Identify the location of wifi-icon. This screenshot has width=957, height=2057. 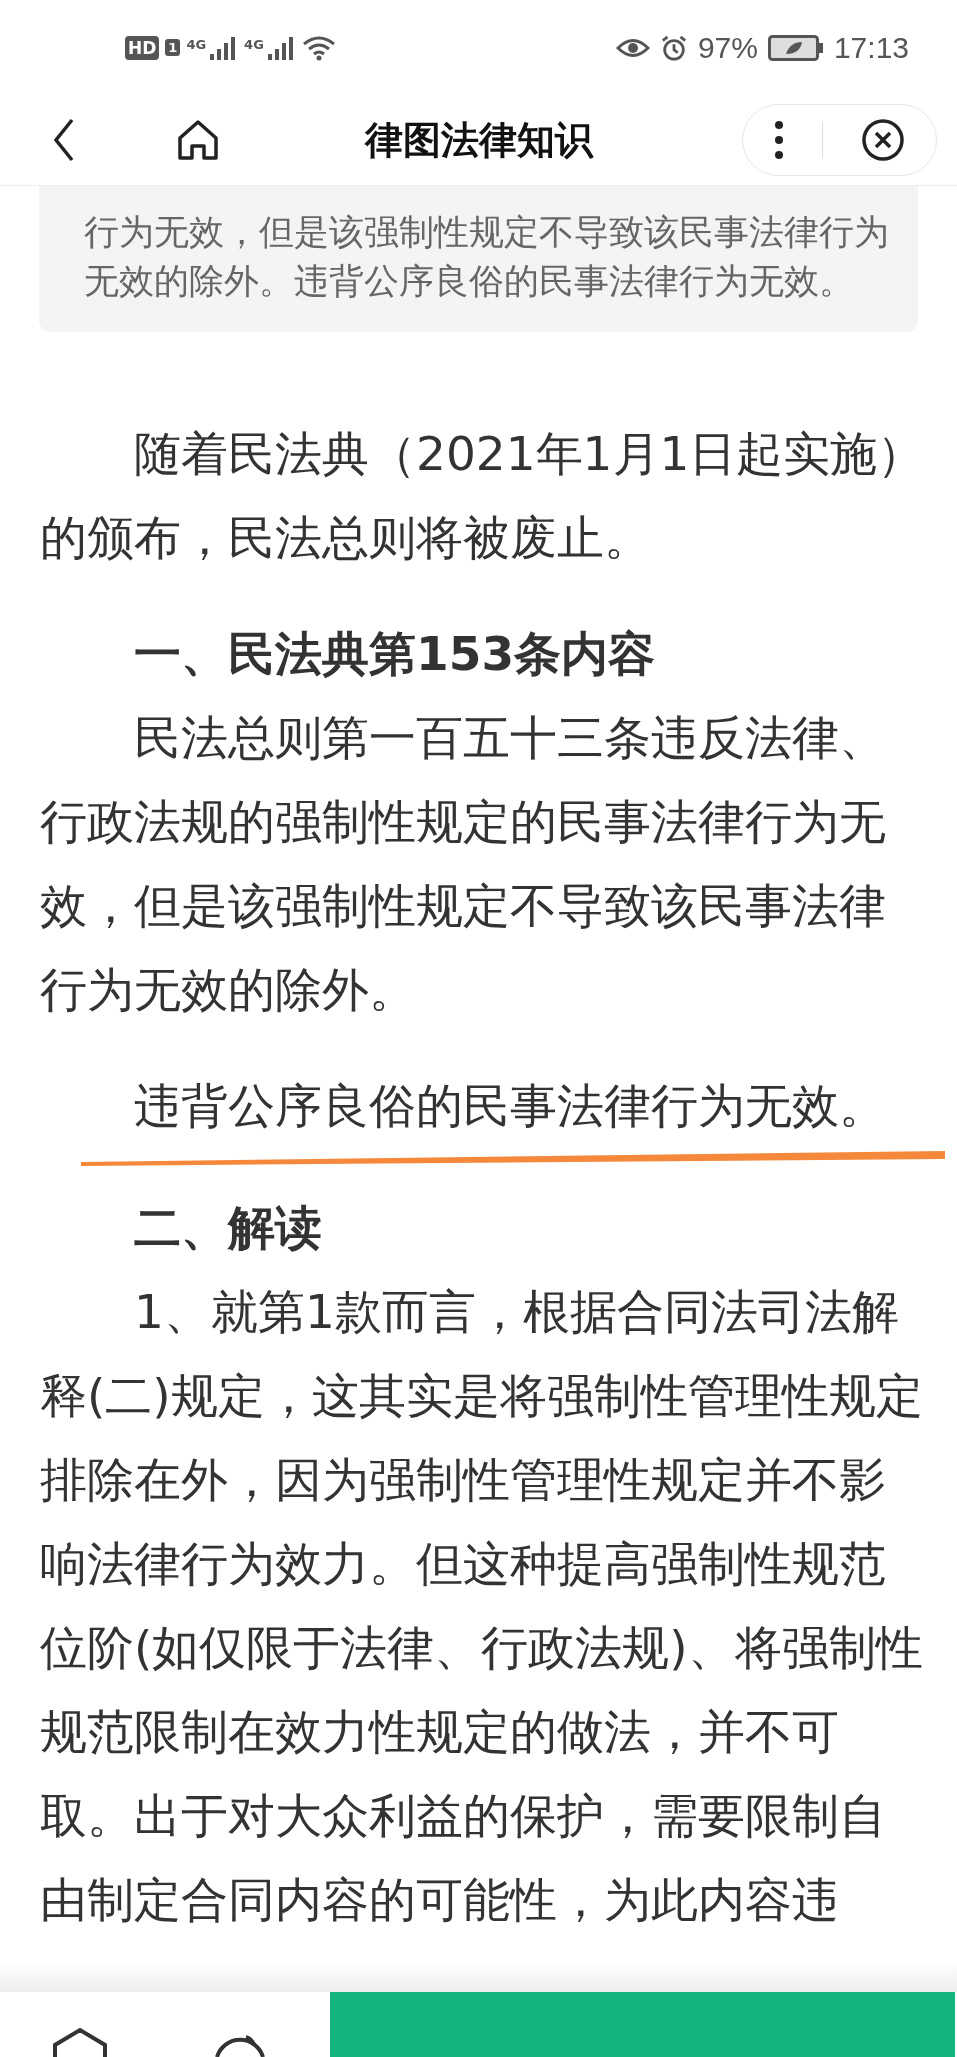
(318, 47).